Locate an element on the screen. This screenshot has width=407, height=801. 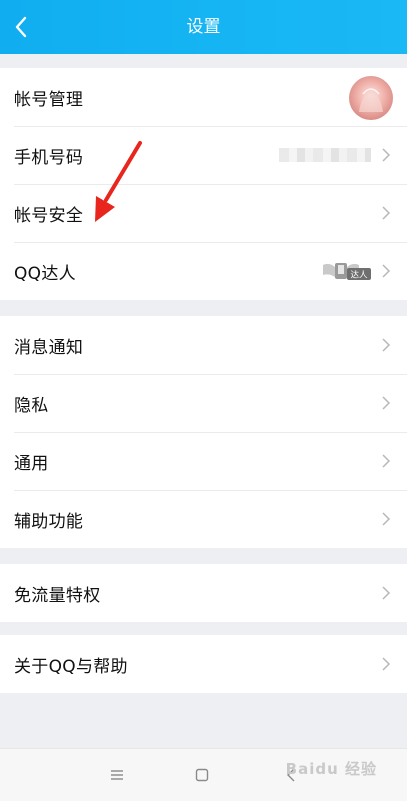
row-label: 帐号安全 is located at coordinates (49, 215).